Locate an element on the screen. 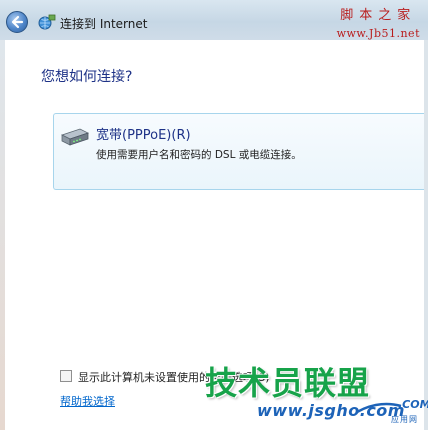 This screenshot has width=428, height=430. watermark-top-line2: www.Jb51.net is located at coordinates (378, 33).